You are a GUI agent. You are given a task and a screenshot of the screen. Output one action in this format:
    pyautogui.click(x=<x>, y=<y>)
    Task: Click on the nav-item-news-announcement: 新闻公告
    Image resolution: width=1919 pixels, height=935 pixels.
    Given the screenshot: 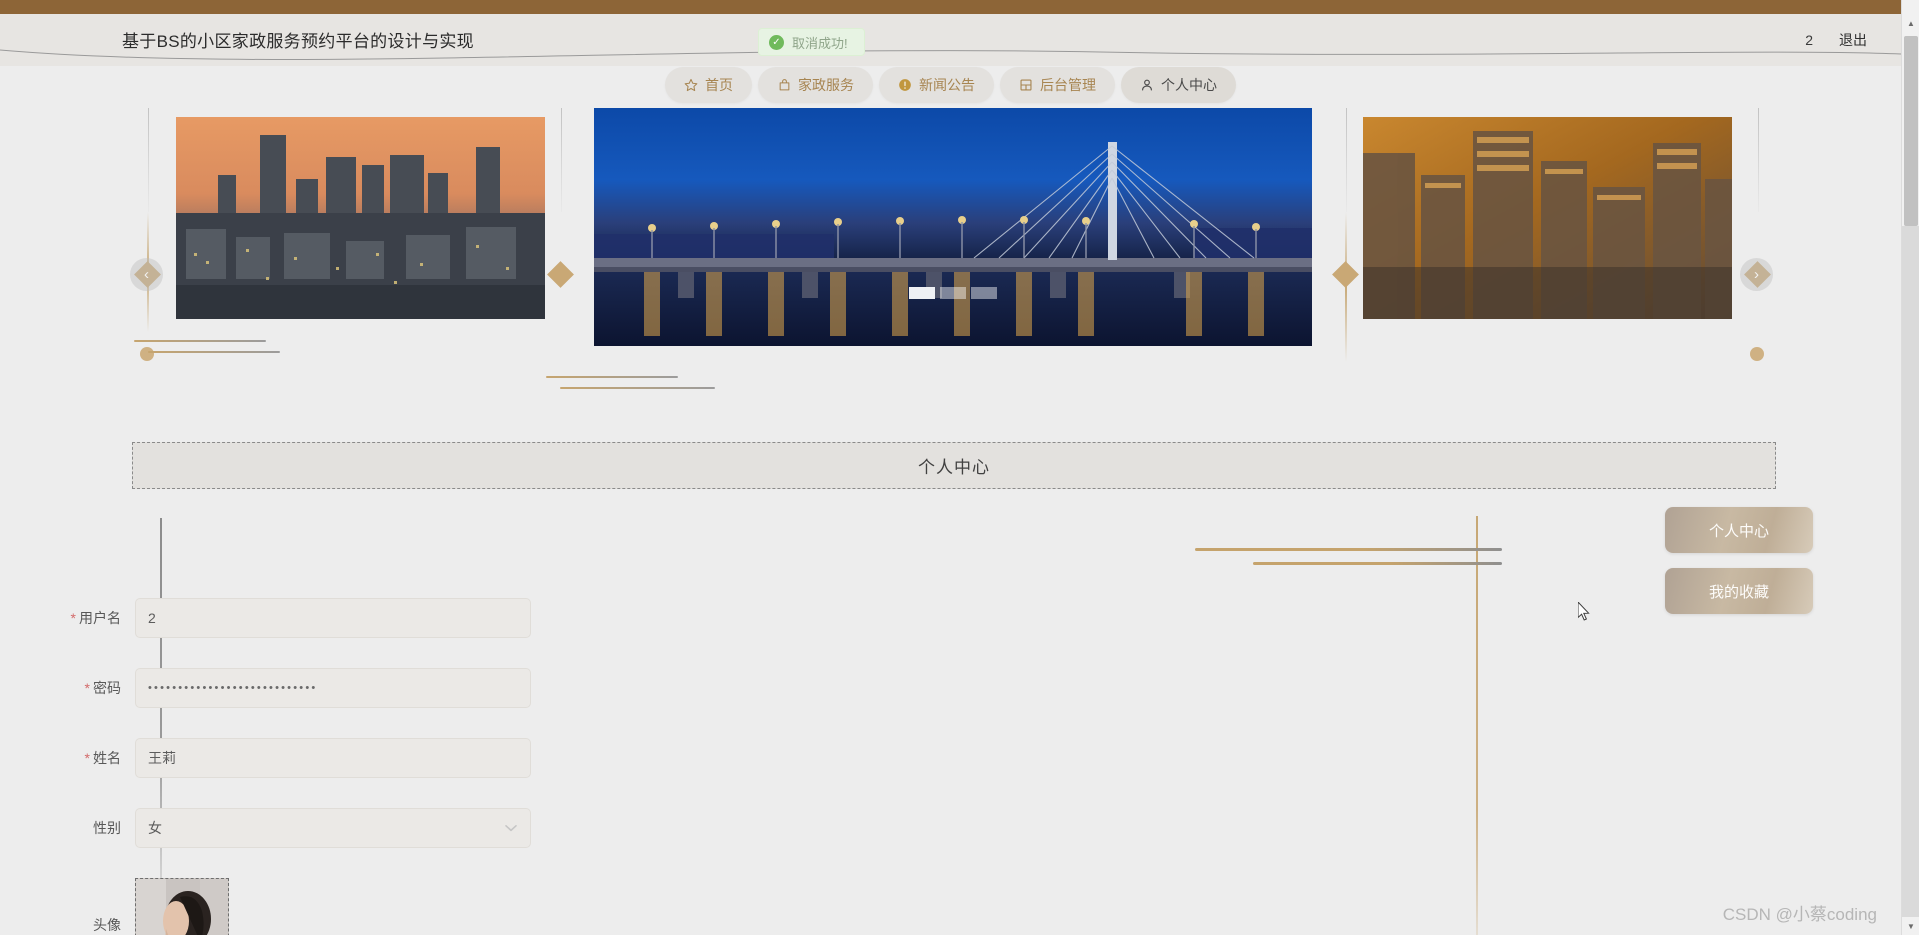 What is the action you would take?
    pyautogui.click(x=936, y=85)
    